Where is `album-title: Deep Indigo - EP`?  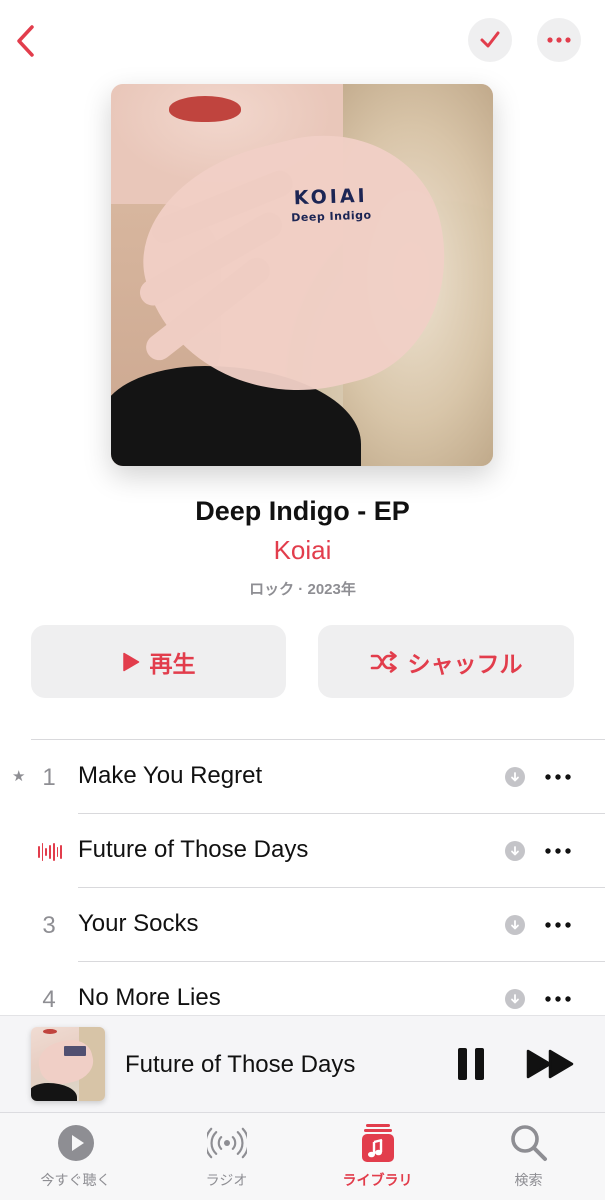
album-title: Deep Indigo - EP is located at coordinates (302, 511).